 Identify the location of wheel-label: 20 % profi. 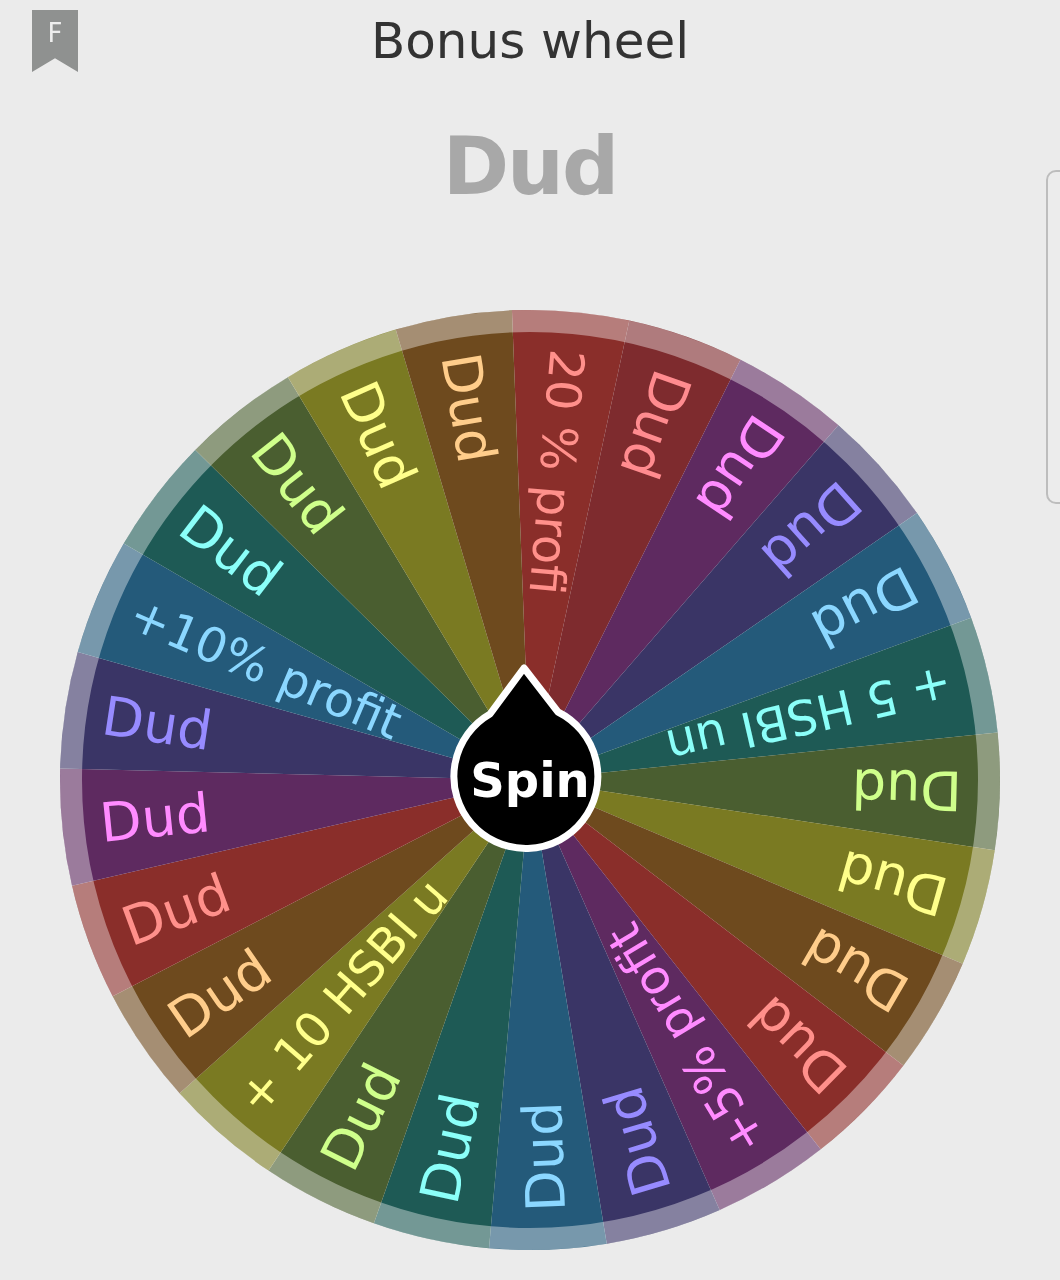
(557, 472).